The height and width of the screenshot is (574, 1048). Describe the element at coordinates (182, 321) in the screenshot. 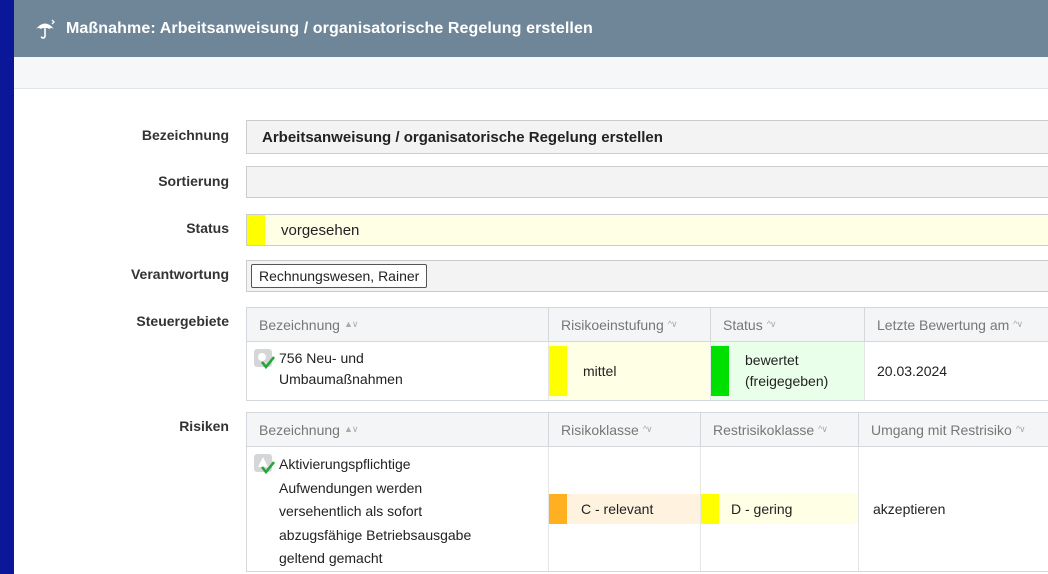

I see `steuergebiete-label: Steuergebiete` at that location.